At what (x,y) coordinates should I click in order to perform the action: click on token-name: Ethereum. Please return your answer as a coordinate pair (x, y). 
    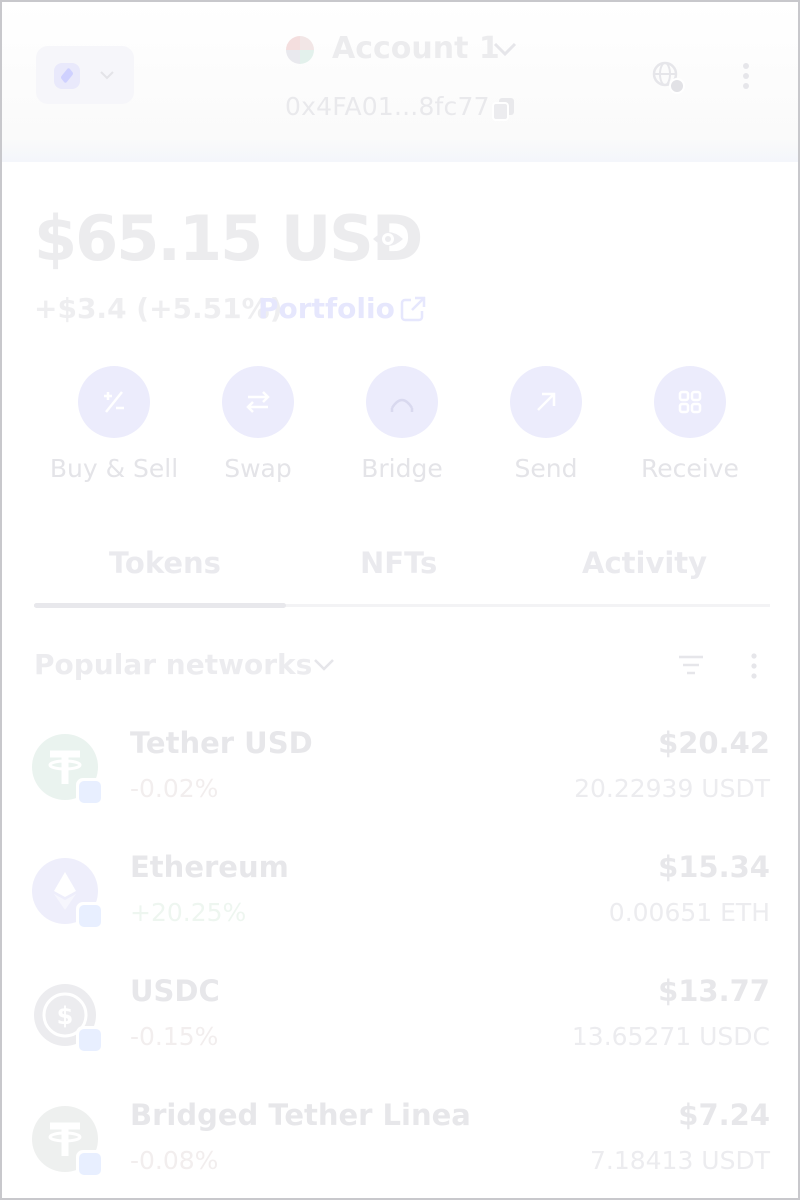
    Looking at the image, I should click on (209, 867).